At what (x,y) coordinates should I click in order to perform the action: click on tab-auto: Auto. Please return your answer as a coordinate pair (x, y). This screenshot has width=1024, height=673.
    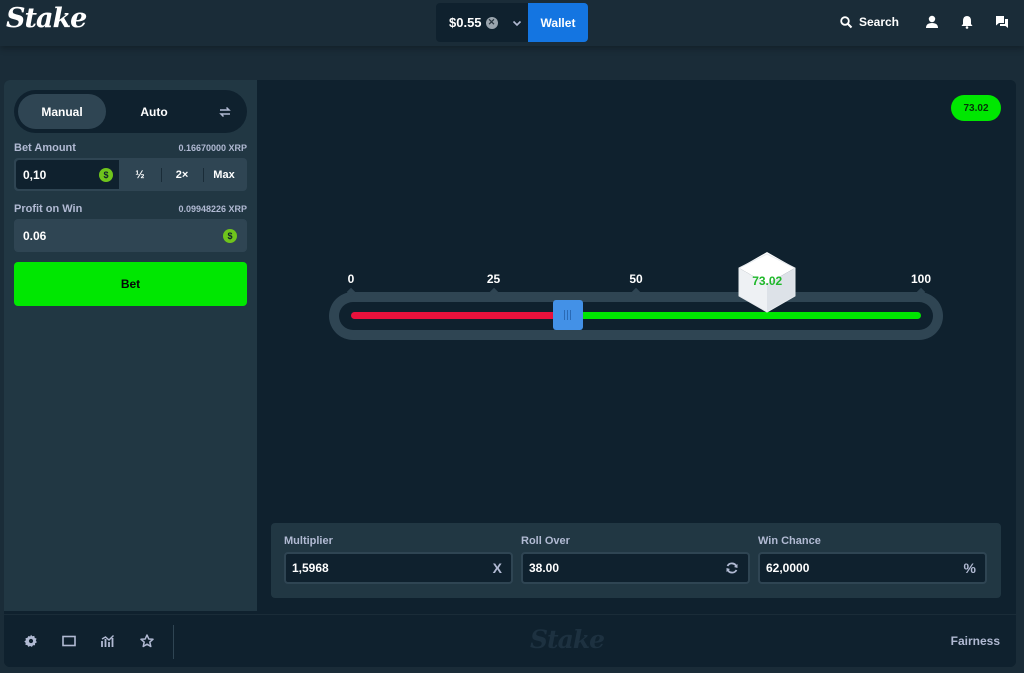
    Looking at the image, I should click on (154, 111).